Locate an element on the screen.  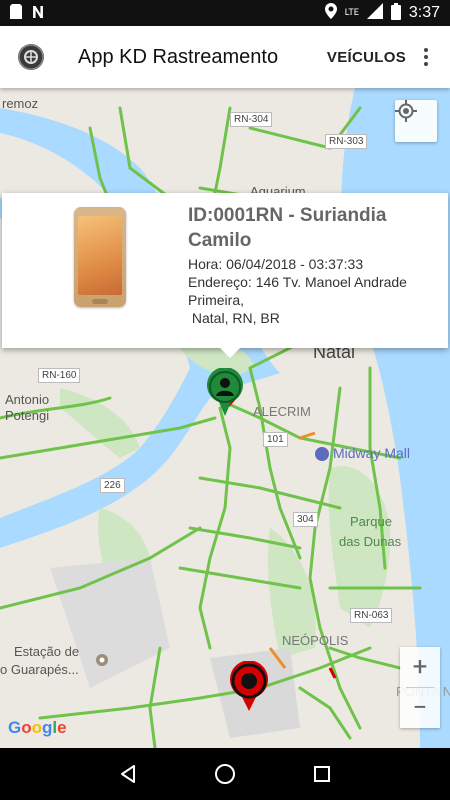
map-label: Parque is located at coordinates (371, 521).